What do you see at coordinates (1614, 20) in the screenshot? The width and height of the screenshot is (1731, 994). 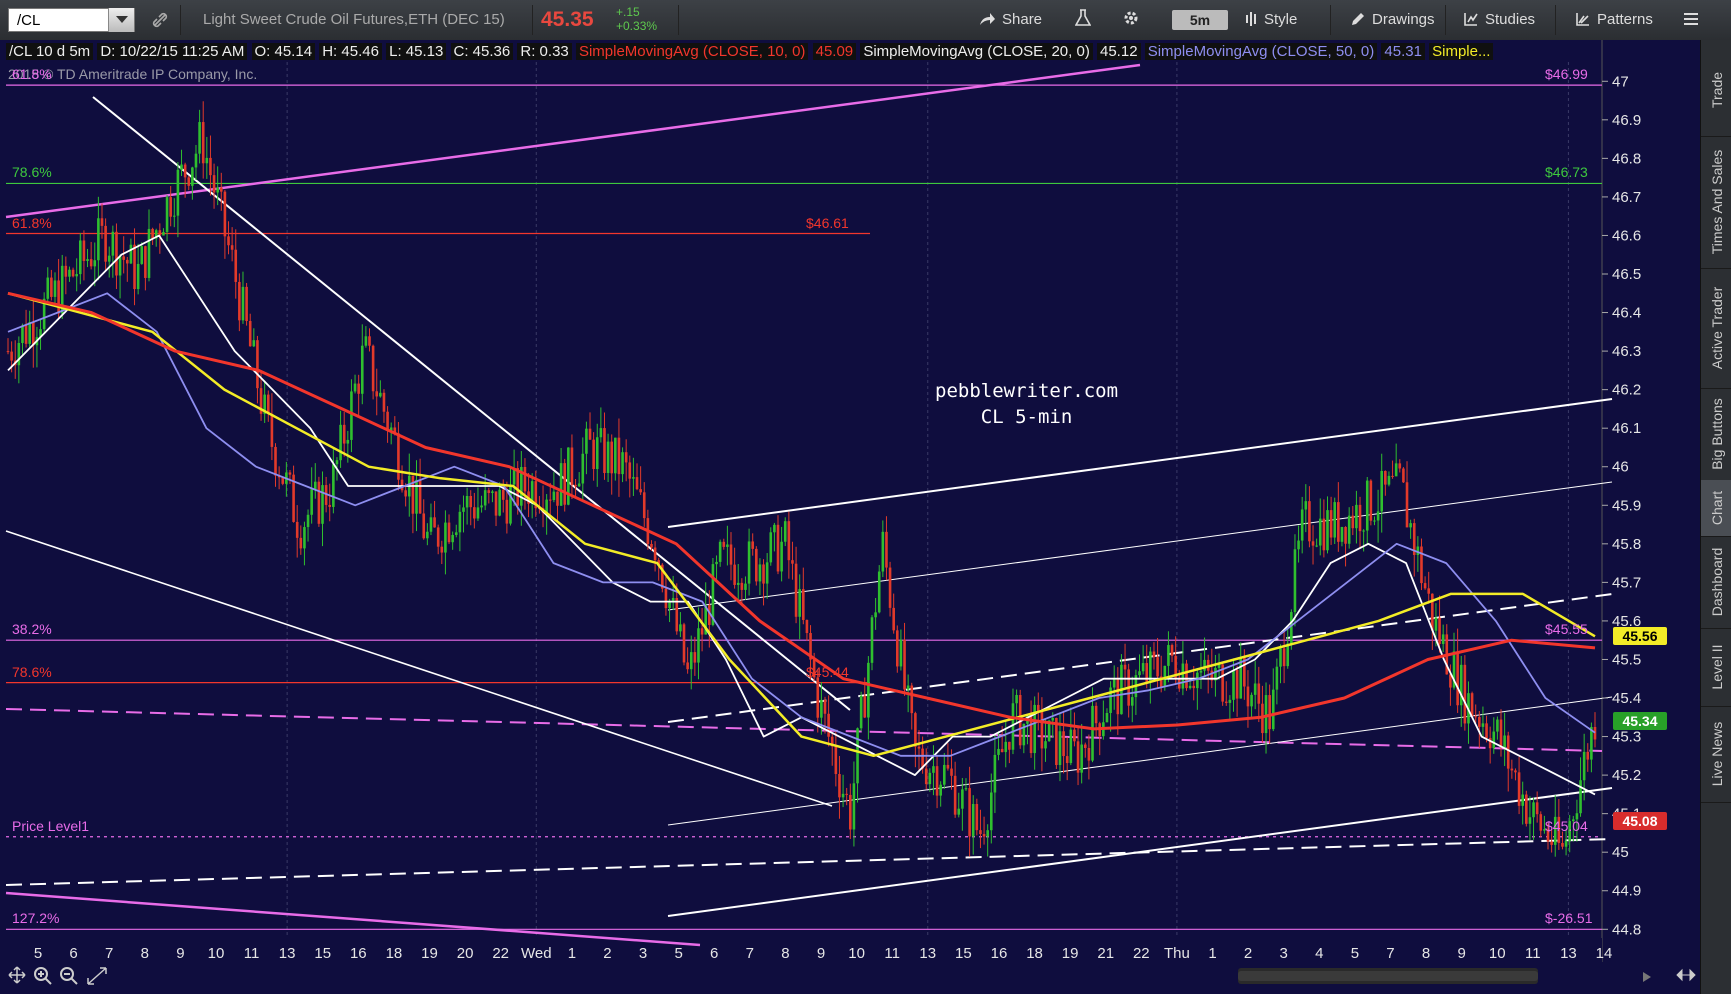 I see `patterns-button: Patterns` at bounding box center [1614, 20].